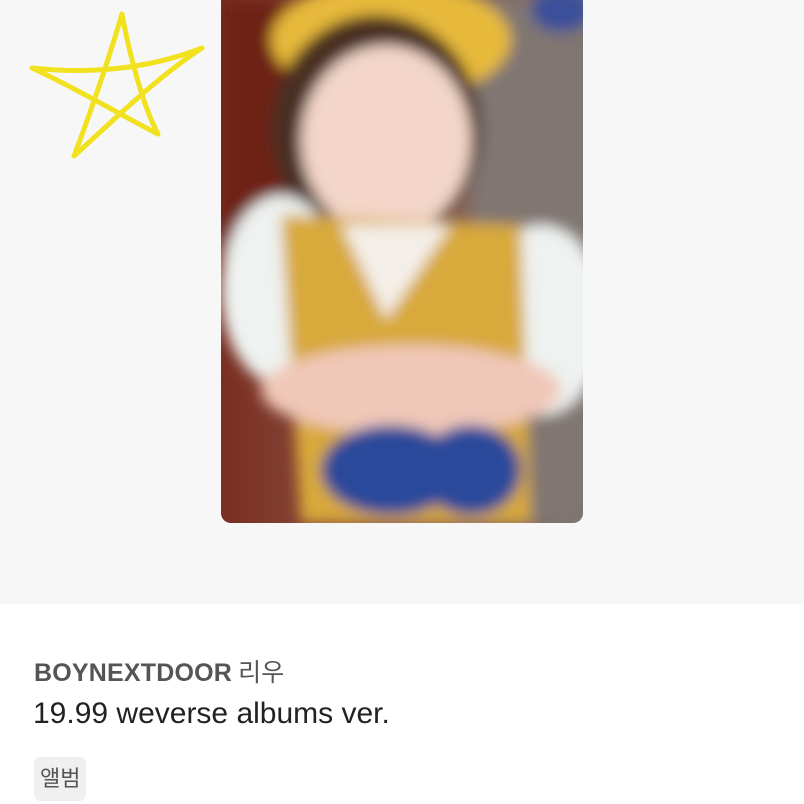  Describe the element at coordinates (261, 673) in the screenshot. I see `member-name: 리우` at that location.